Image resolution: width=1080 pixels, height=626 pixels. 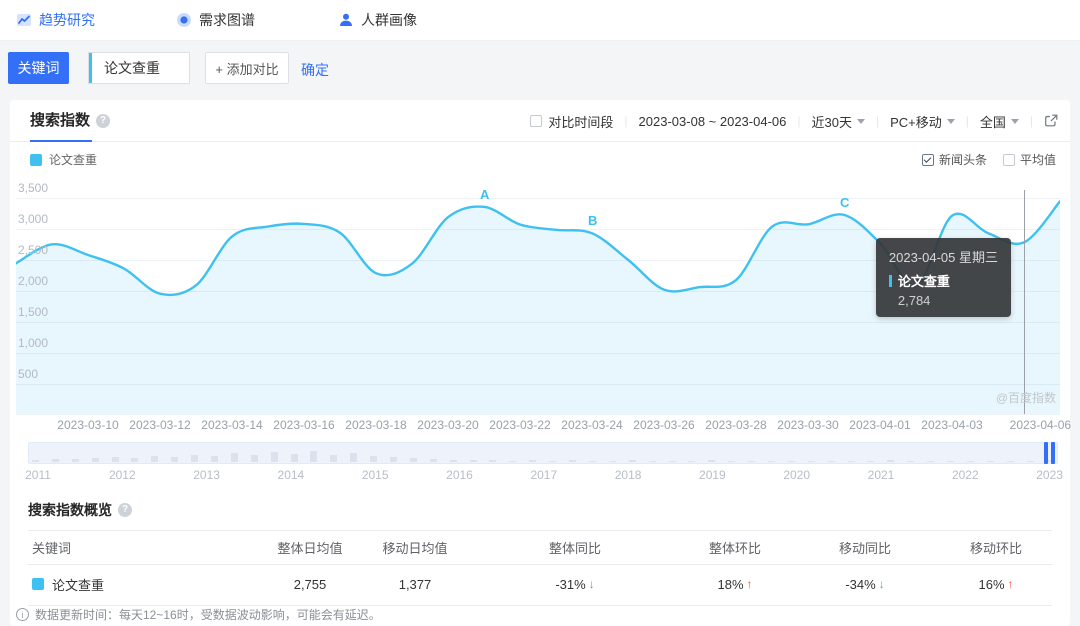 I want to click on scrubber-handle-right, so click(x=1053, y=453).